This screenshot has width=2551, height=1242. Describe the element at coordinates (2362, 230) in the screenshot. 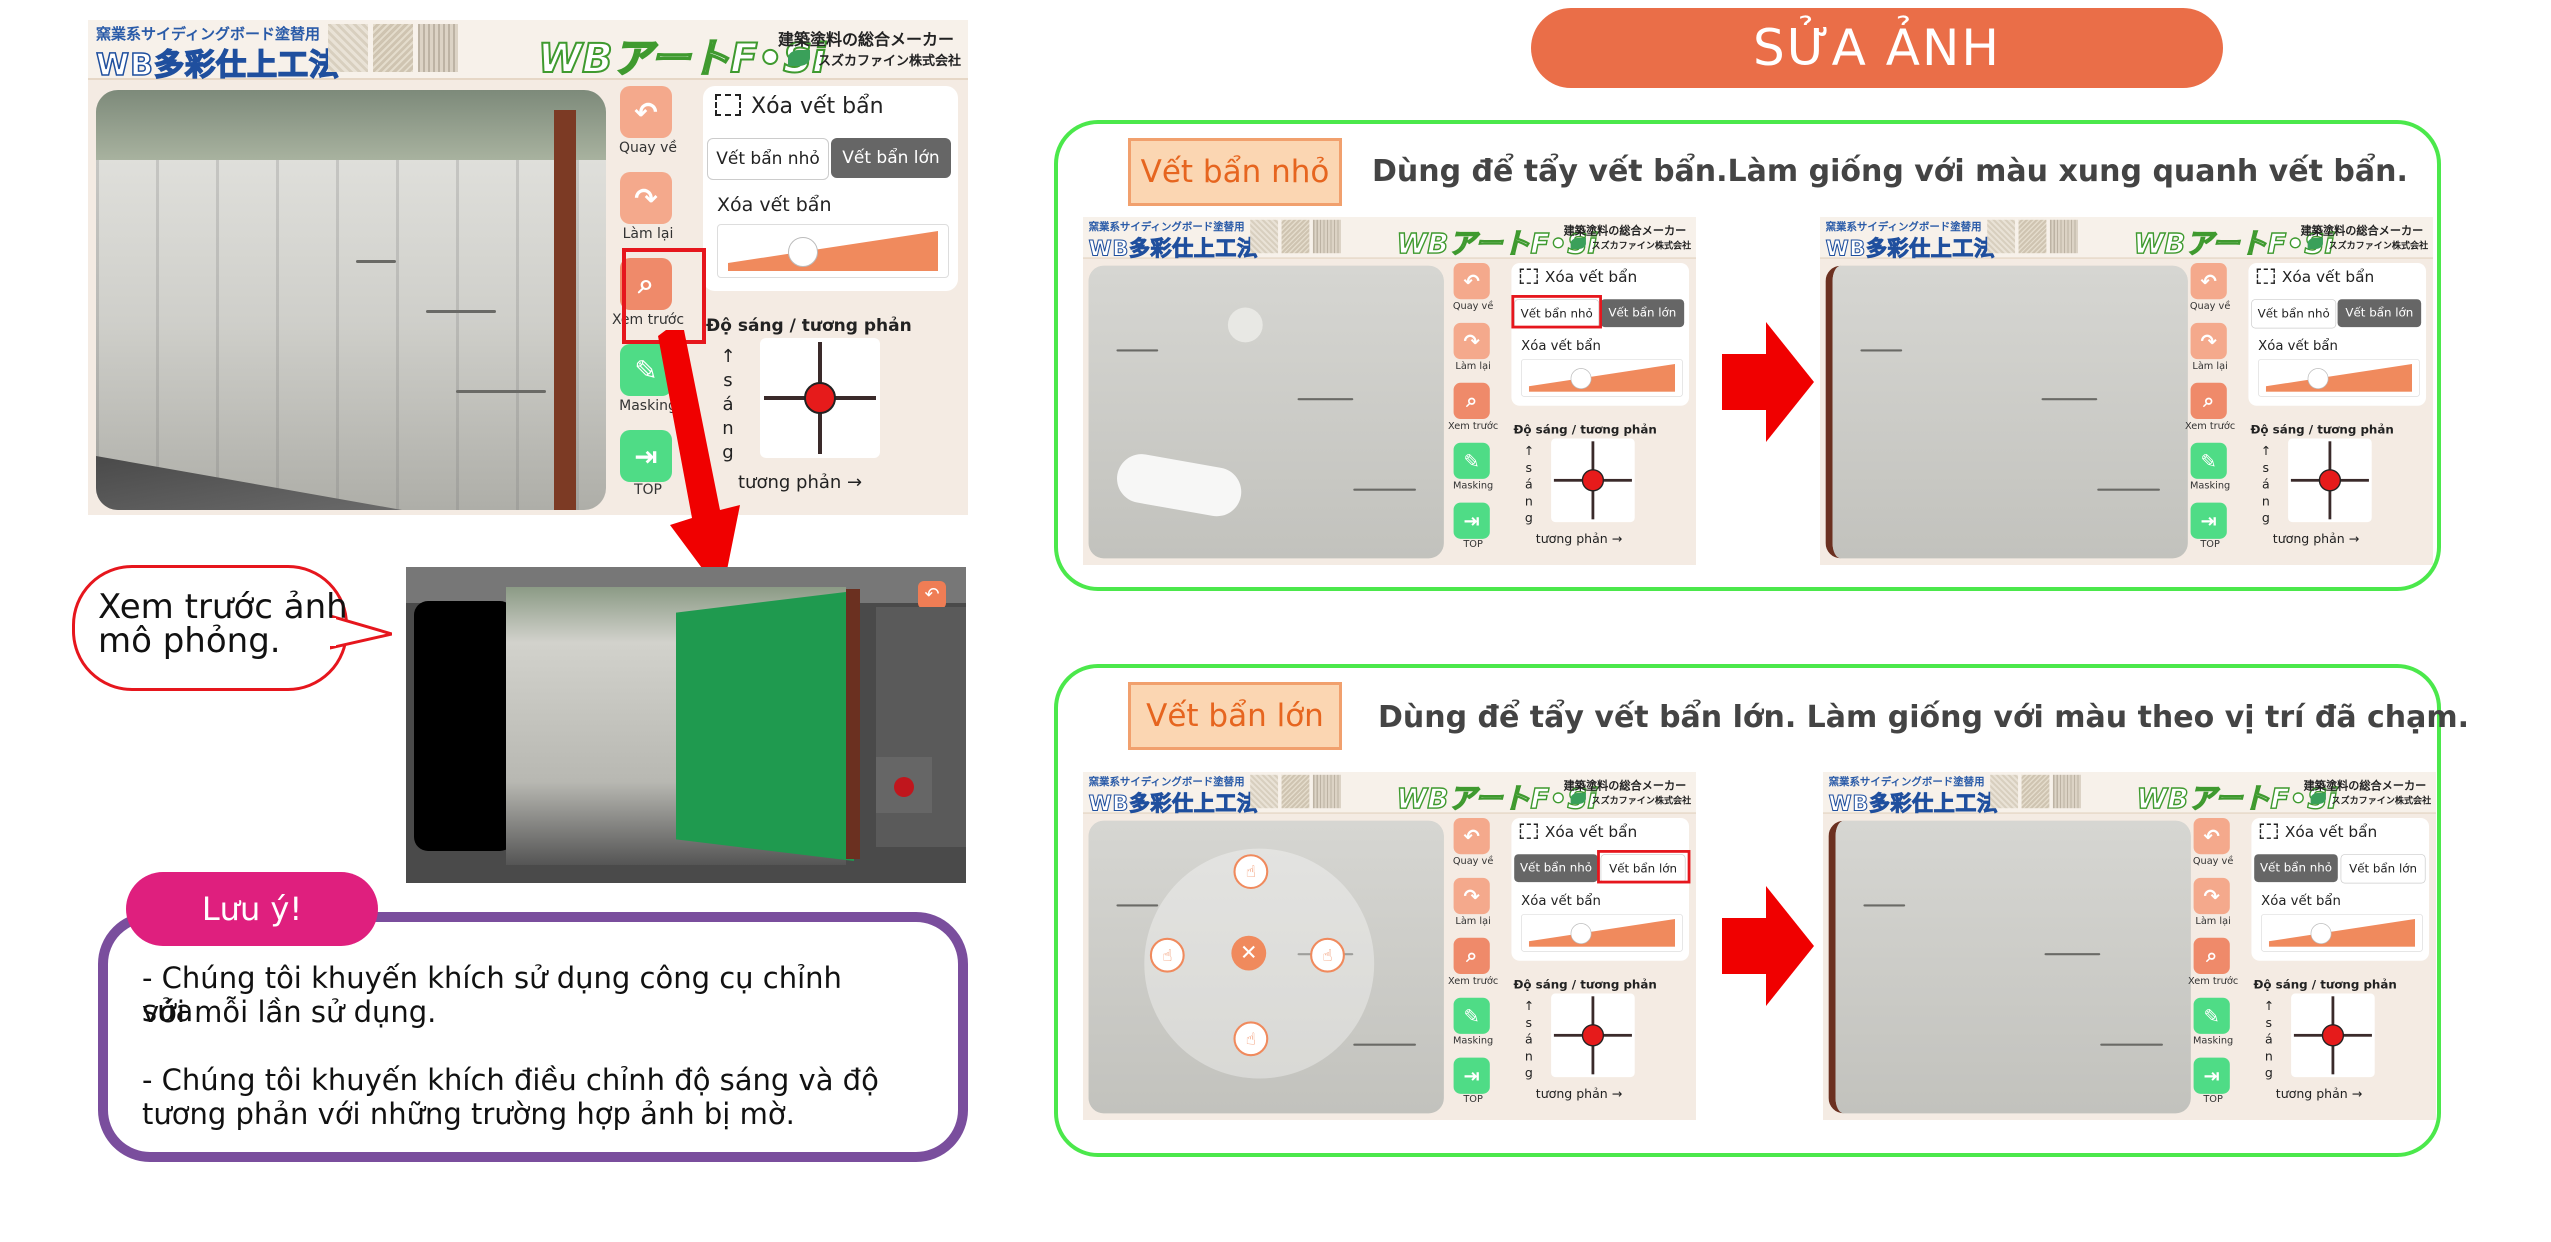

I see `maker-text: 建築塗料の総合メーカー` at that location.